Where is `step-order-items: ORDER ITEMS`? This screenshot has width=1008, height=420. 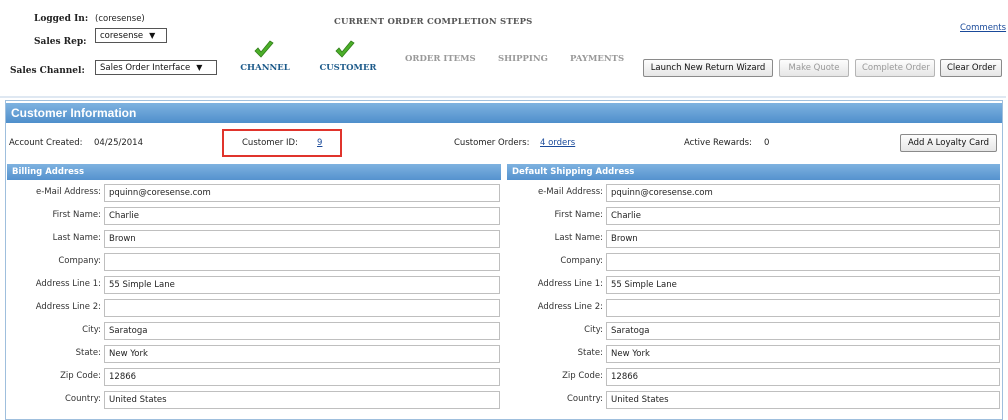 step-order-items: ORDER ITEMS is located at coordinates (440, 59).